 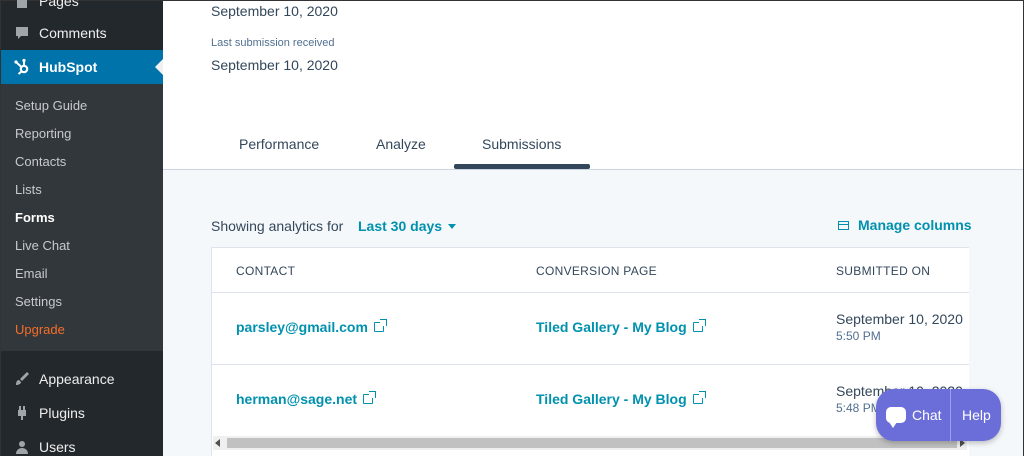 What do you see at coordinates (22, 413) in the screenshot?
I see `plugin-icon` at bounding box center [22, 413].